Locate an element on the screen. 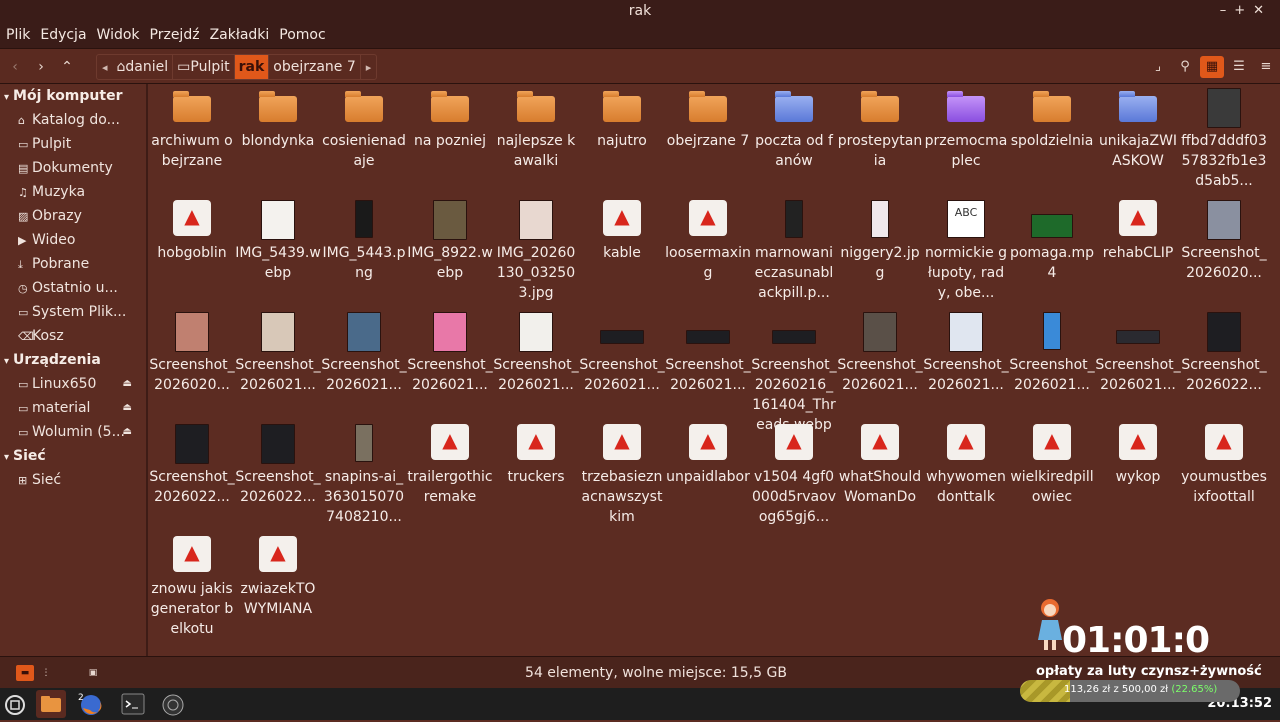 This screenshot has width=1280, height=722. file-item: wielkiredpillowiec is located at coordinates (1052, 463).